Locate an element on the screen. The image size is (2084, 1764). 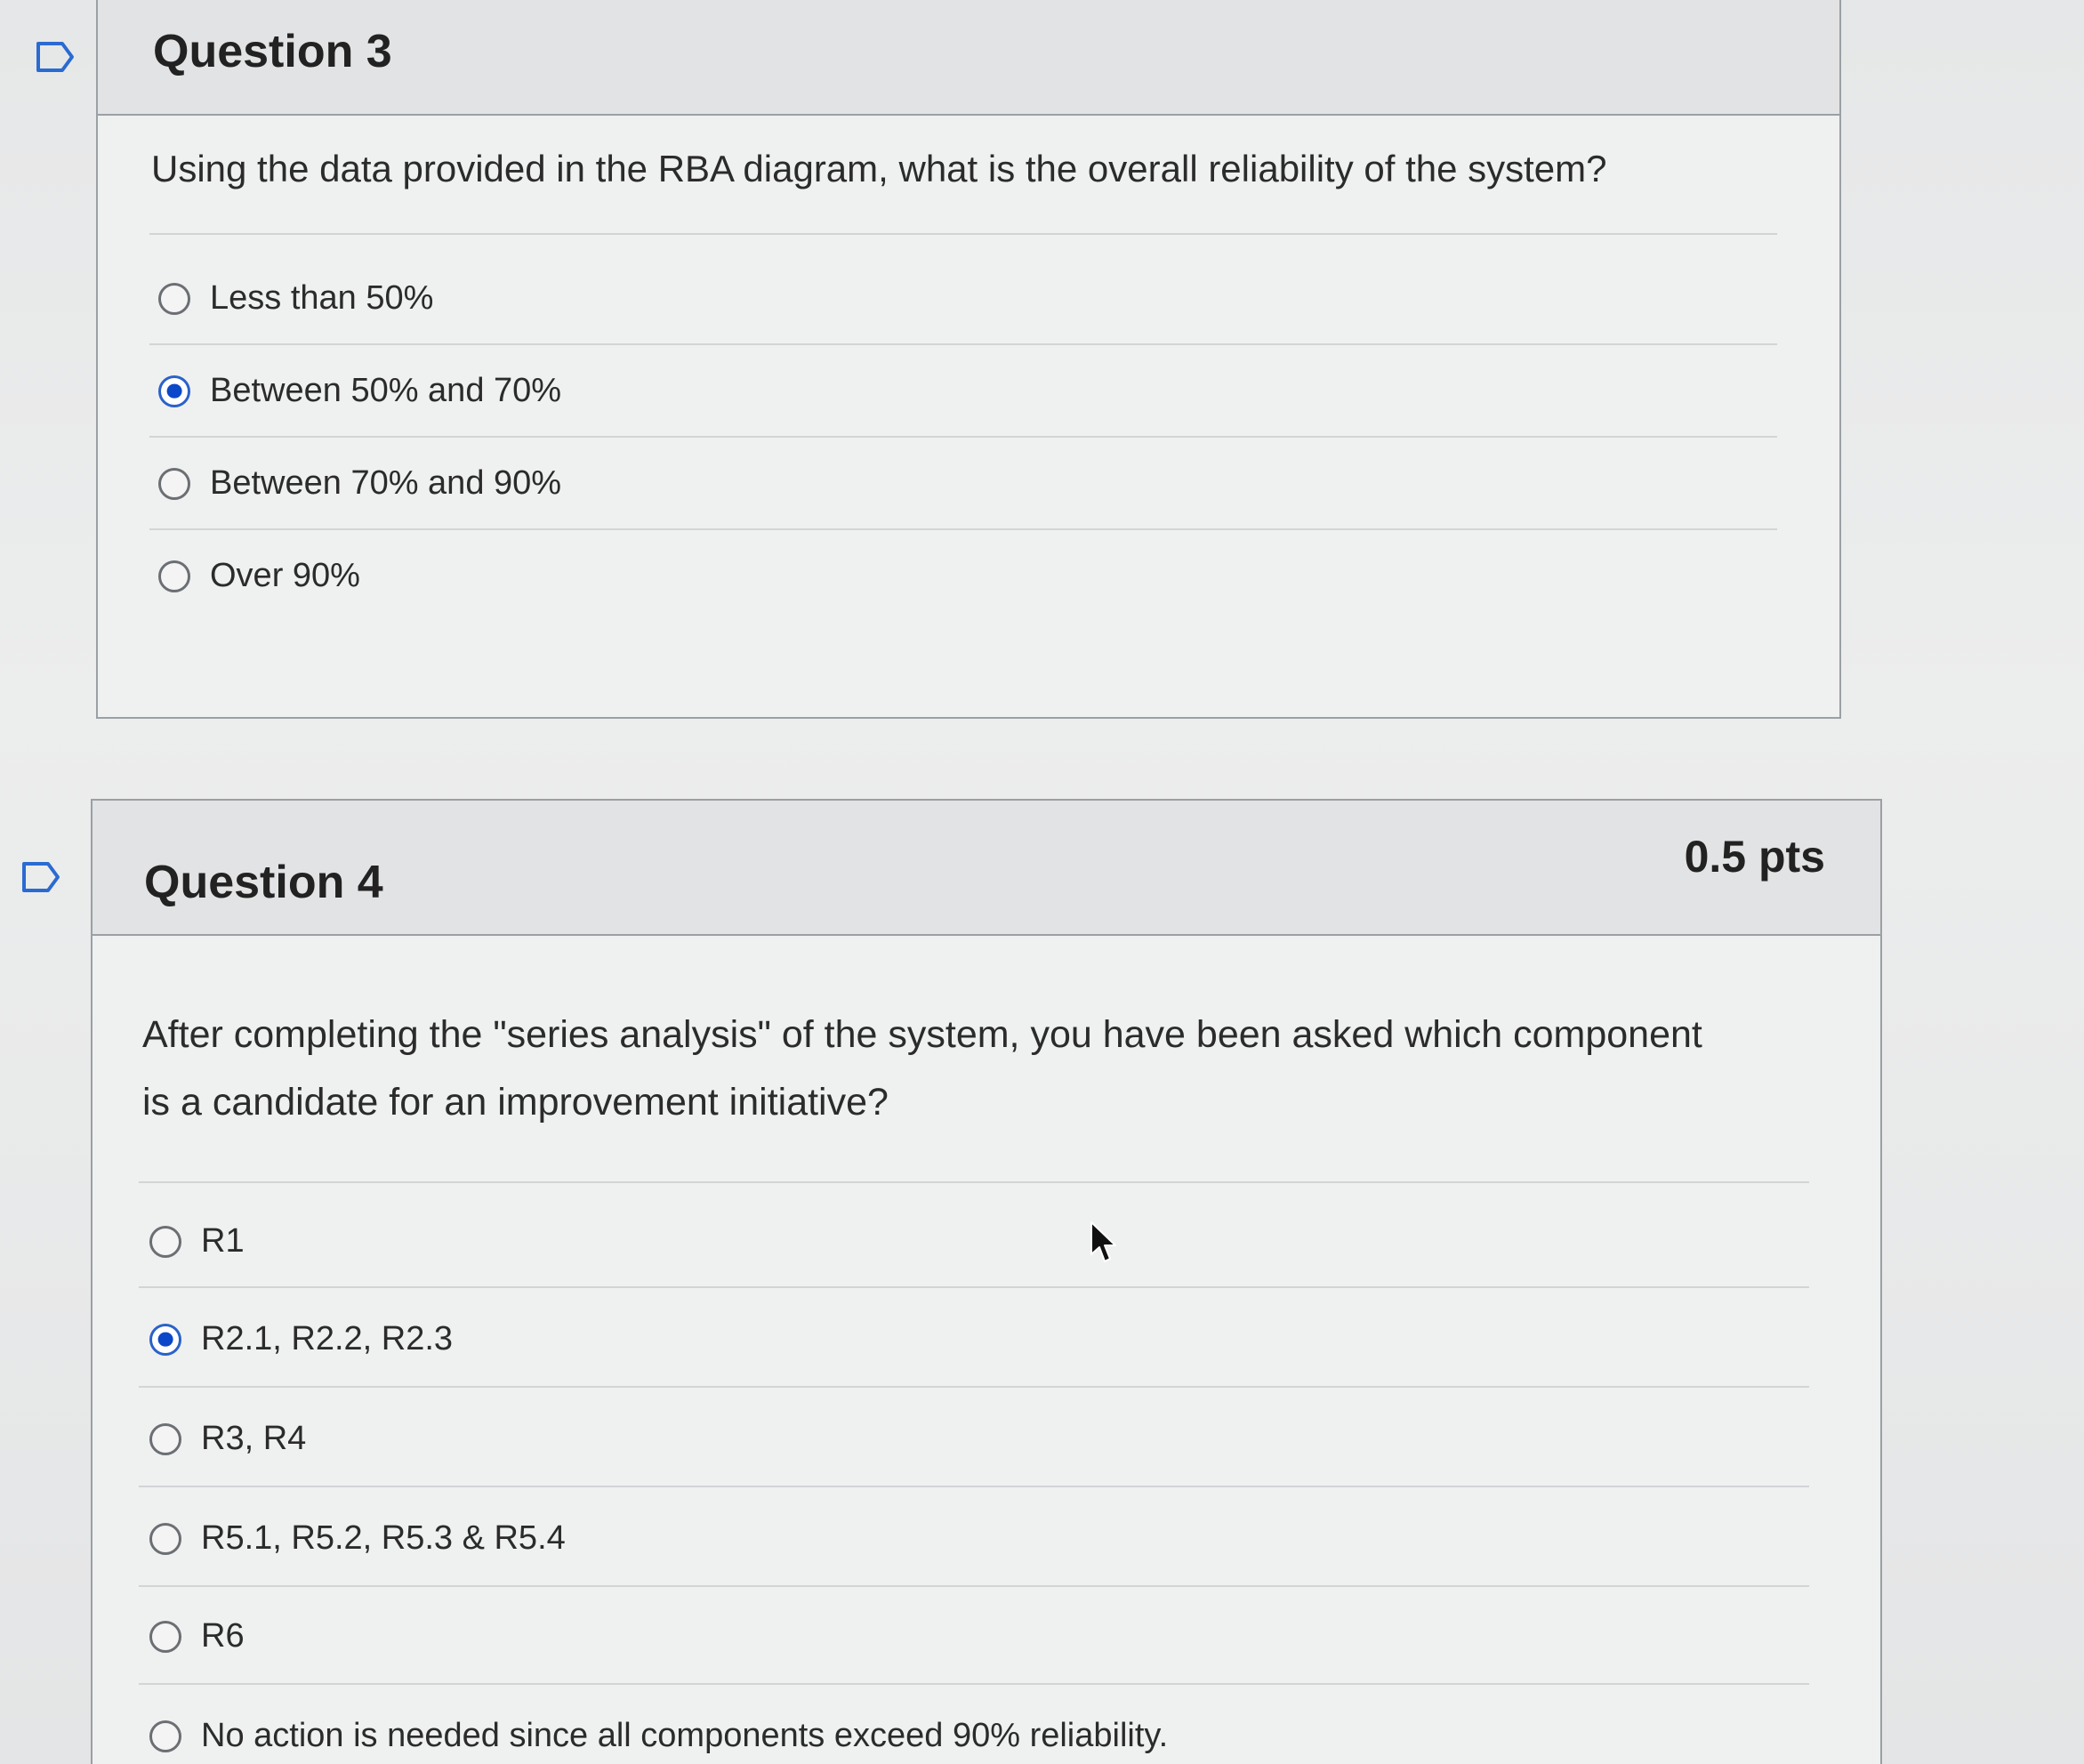
answer-option: Less than 50% is located at coordinates (295, 298).